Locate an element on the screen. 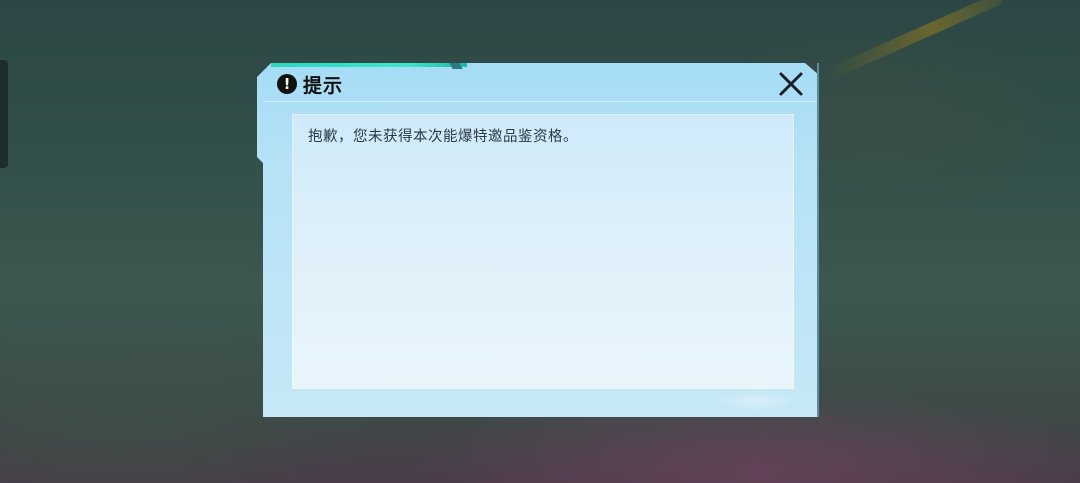 Image resolution: width=1080 pixels, height=483 pixels. close-x-icon is located at coordinates (791, 84).